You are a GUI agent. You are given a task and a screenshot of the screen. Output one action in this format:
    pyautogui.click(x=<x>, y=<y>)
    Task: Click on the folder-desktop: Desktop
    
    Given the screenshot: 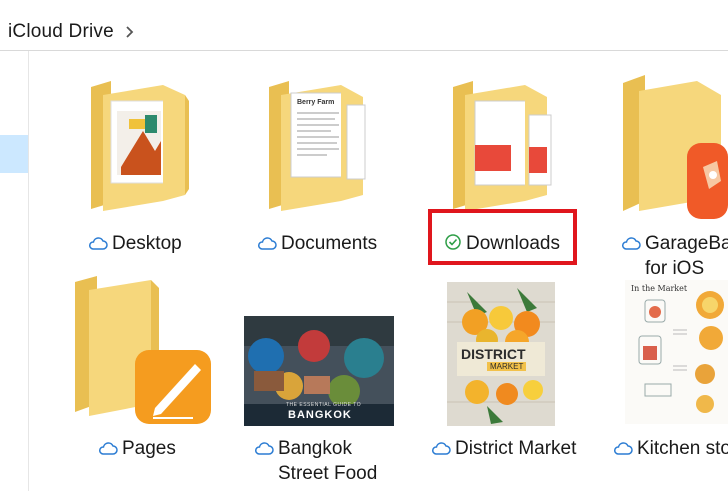 What is the action you would take?
    pyautogui.click(x=170, y=171)
    